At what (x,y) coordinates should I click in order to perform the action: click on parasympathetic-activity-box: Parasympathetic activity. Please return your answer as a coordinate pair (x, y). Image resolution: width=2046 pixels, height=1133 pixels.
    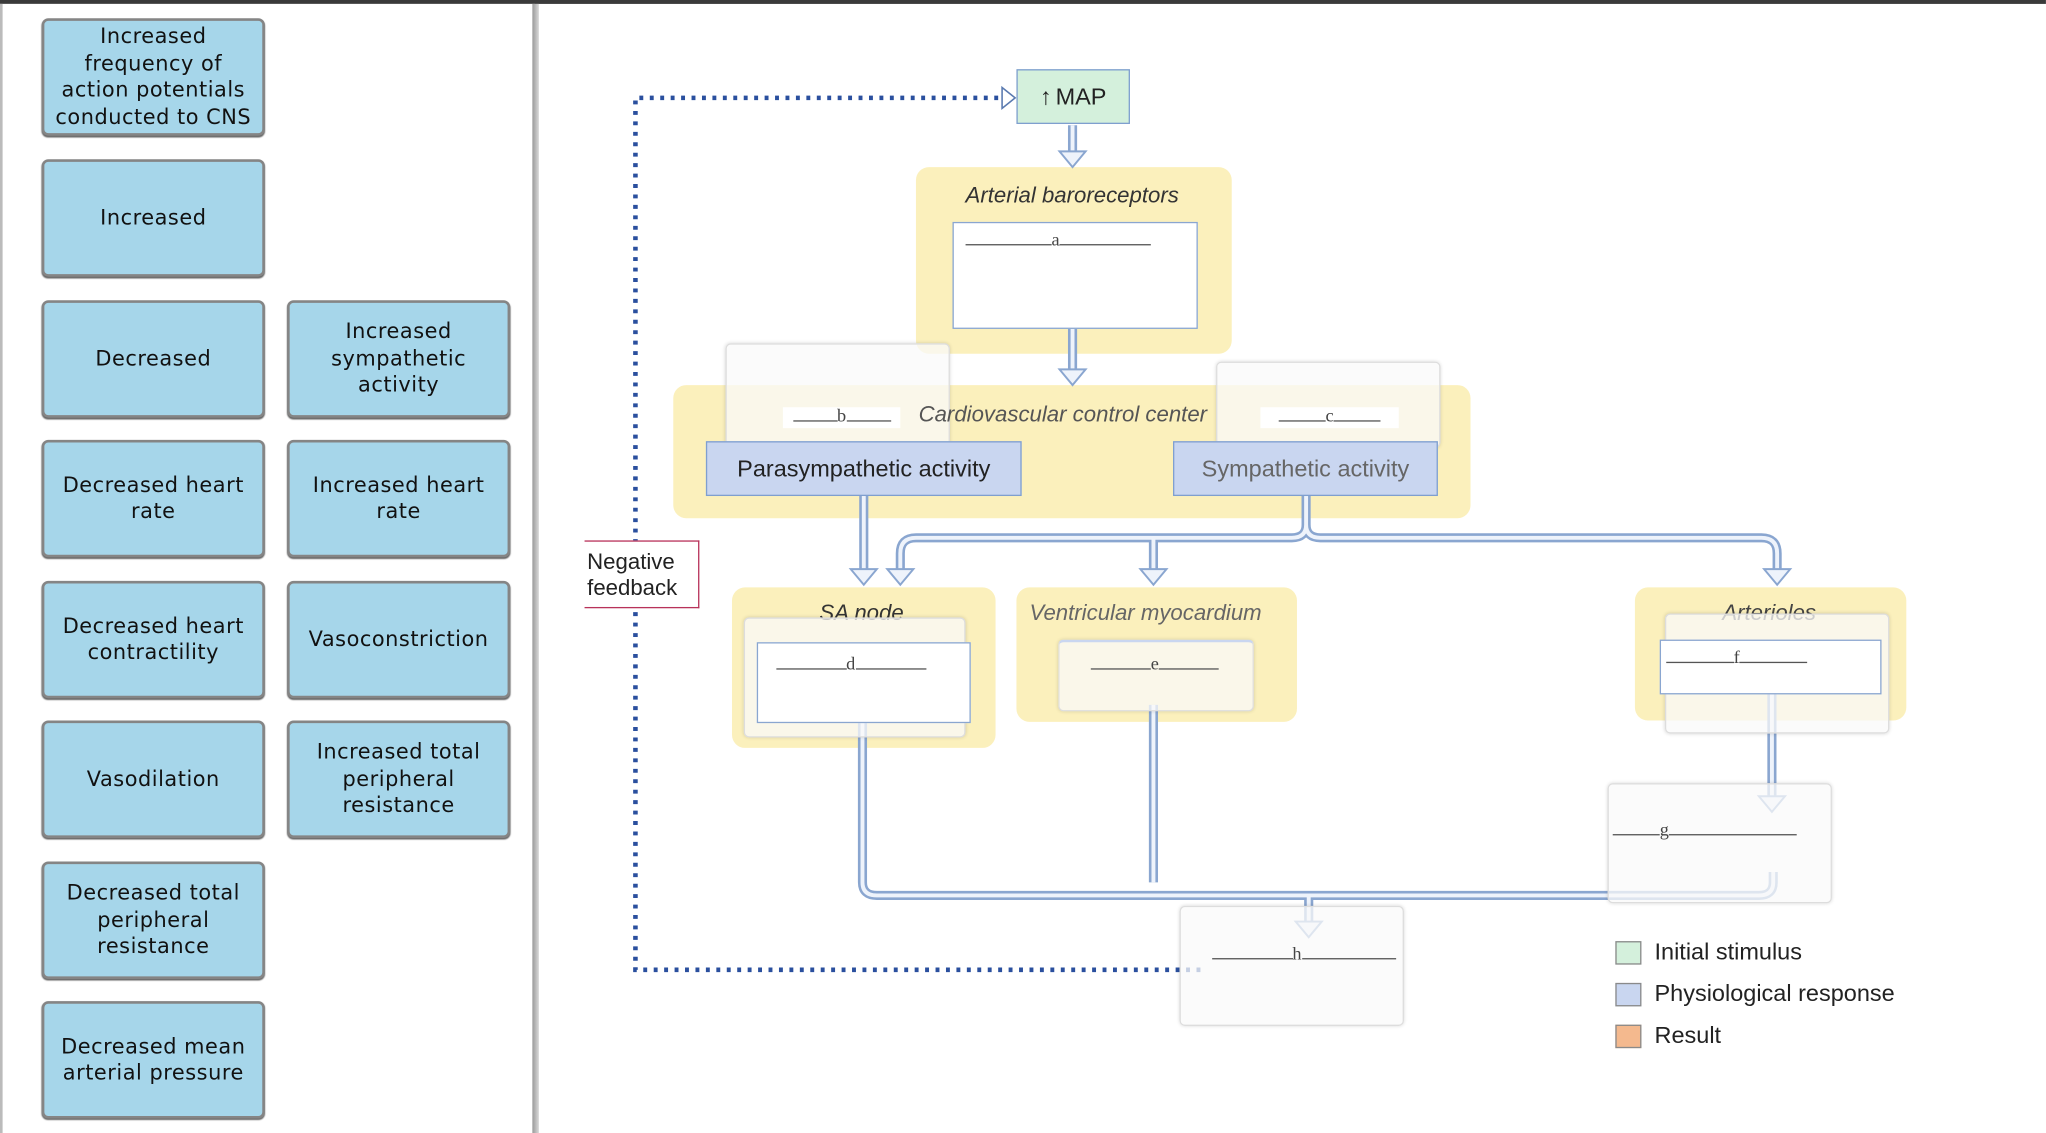
    Looking at the image, I should click on (863, 469).